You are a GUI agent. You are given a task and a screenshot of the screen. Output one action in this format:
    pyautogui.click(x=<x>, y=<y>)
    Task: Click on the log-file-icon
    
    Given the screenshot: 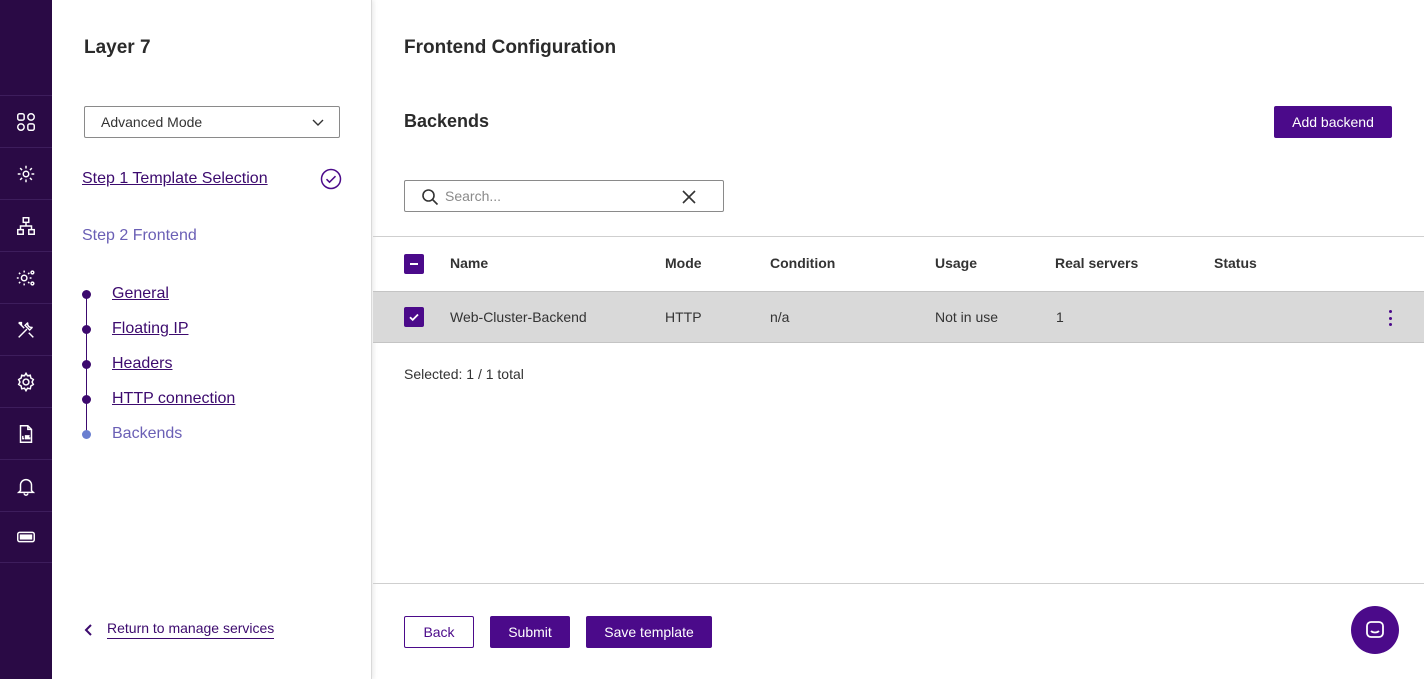 What is the action you would take?
    pyautogui.click(x=26, y=433)
    